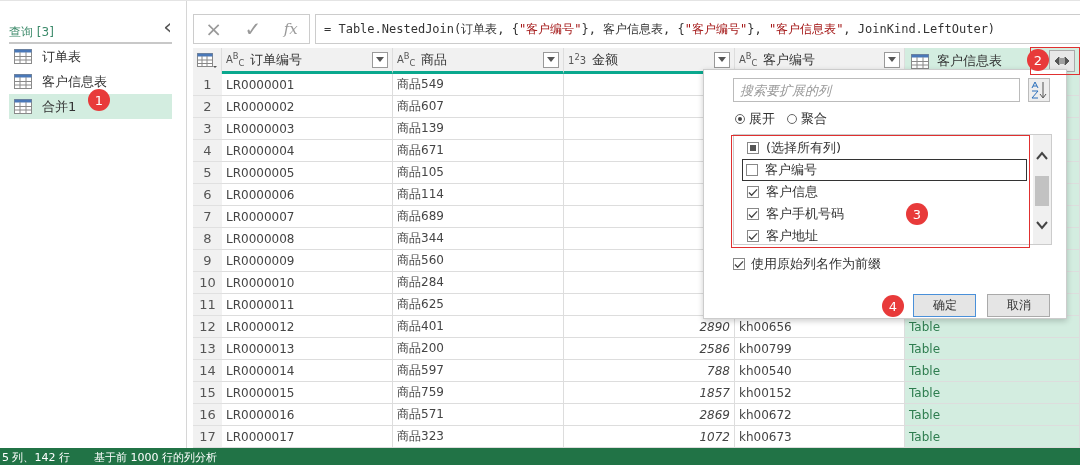 The width and height of the screenshot is (1080, 465). Describe the element at coordinates (207, 151) in the screenshot. I see `row-number: 4` at that location.